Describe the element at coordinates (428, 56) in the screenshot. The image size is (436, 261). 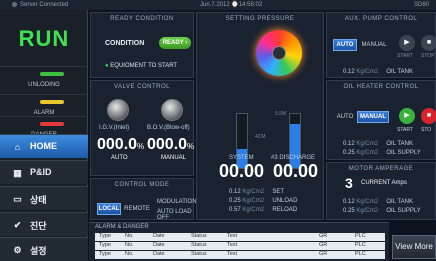
I see `aux-stop-label: STOP` at that location.